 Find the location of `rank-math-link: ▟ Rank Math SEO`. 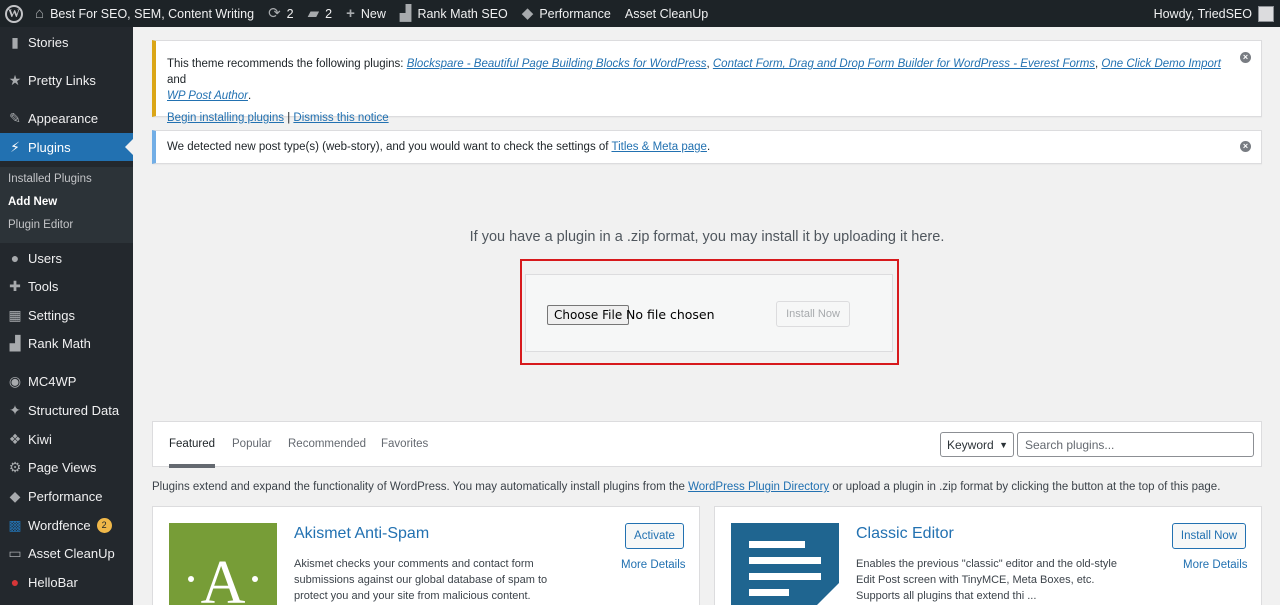

rank-math-link: ▟ Rank Math SEO is located at coordinates (454, 13).